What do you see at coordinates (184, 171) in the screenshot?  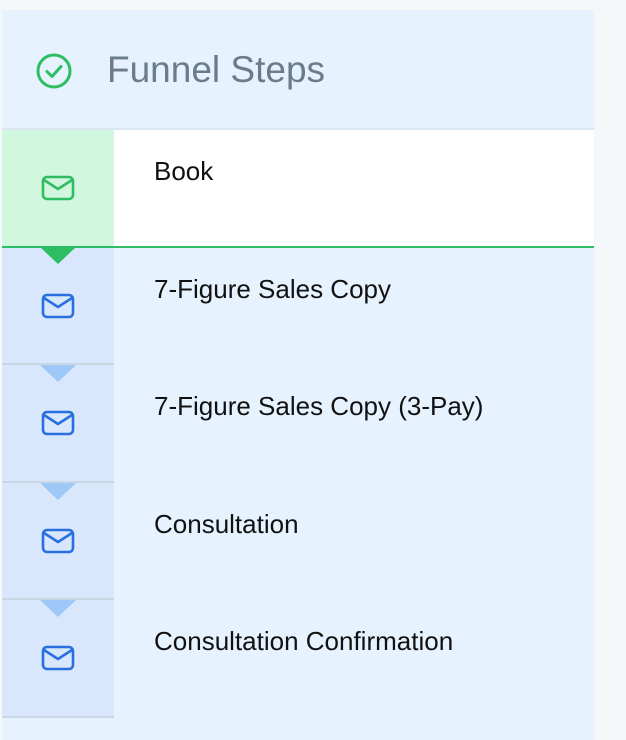 I see `step-label: Book` at bounding box center [184, 171].